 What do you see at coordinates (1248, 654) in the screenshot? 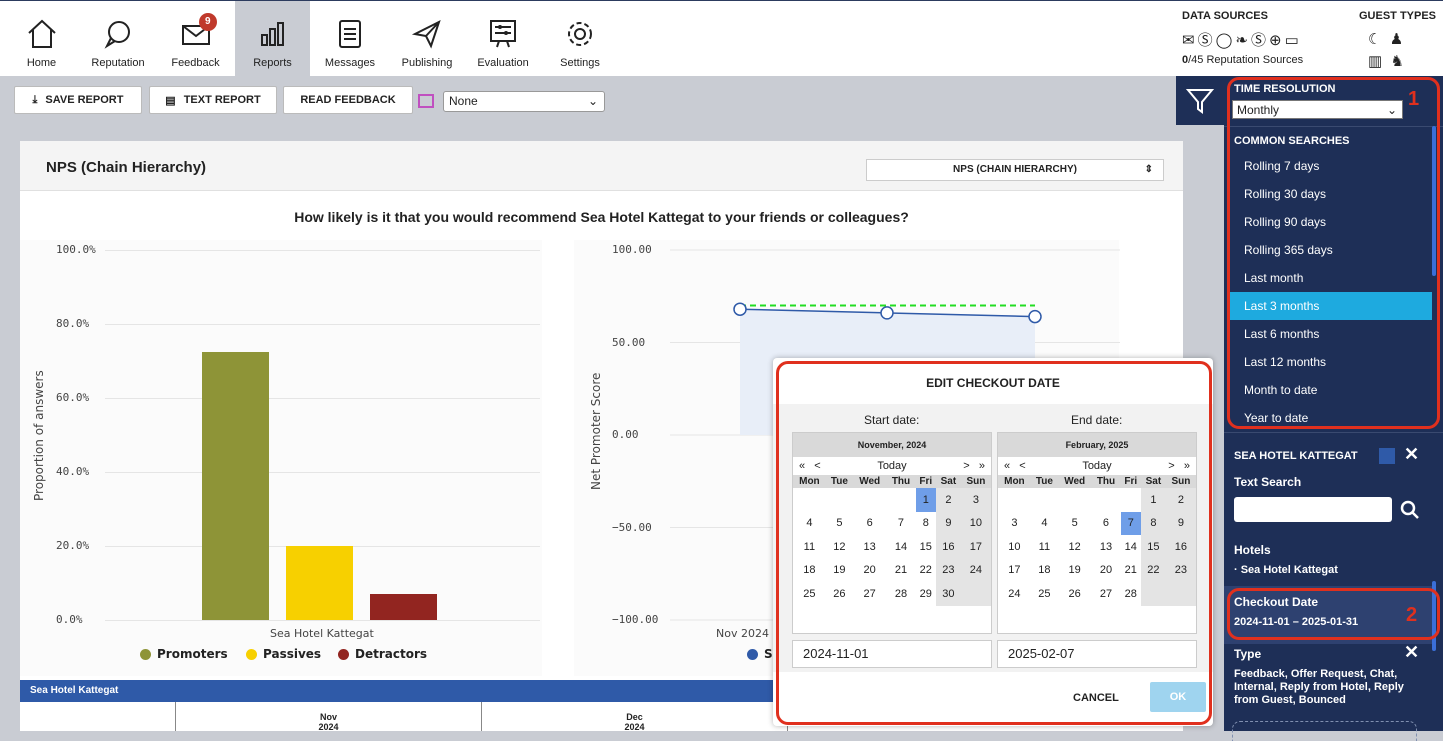
I see `type-label: Type` at bounding box center [1248, 654].